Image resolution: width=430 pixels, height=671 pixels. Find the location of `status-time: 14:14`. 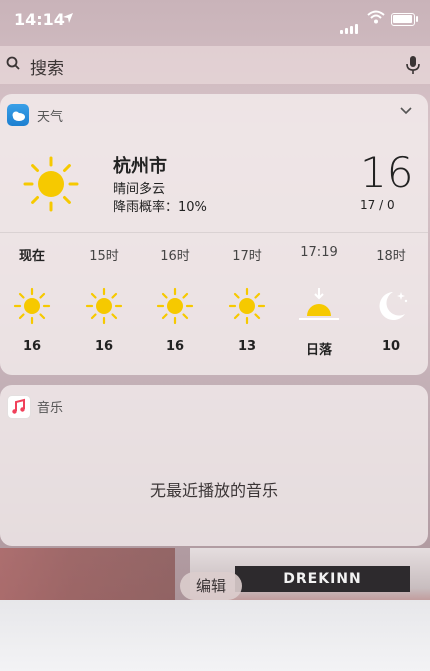

status-time: 14:14 is located at coordinates (39, 19).